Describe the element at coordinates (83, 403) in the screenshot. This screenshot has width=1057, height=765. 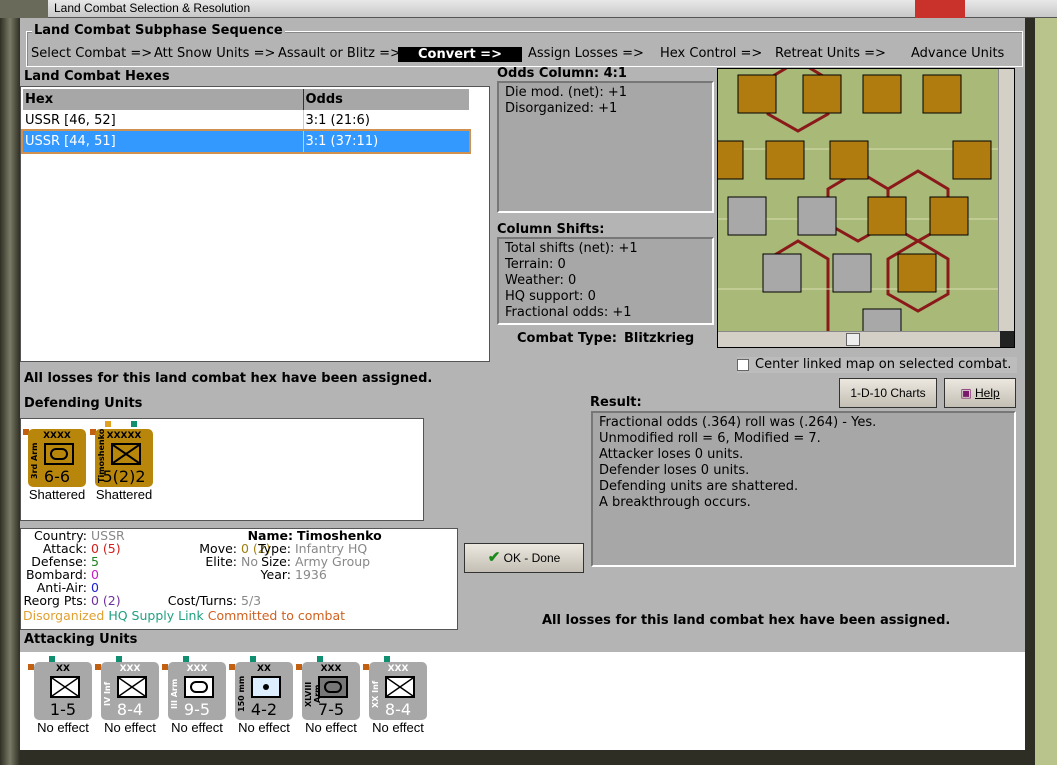
I see `defending-title: Defending Units` at that location.